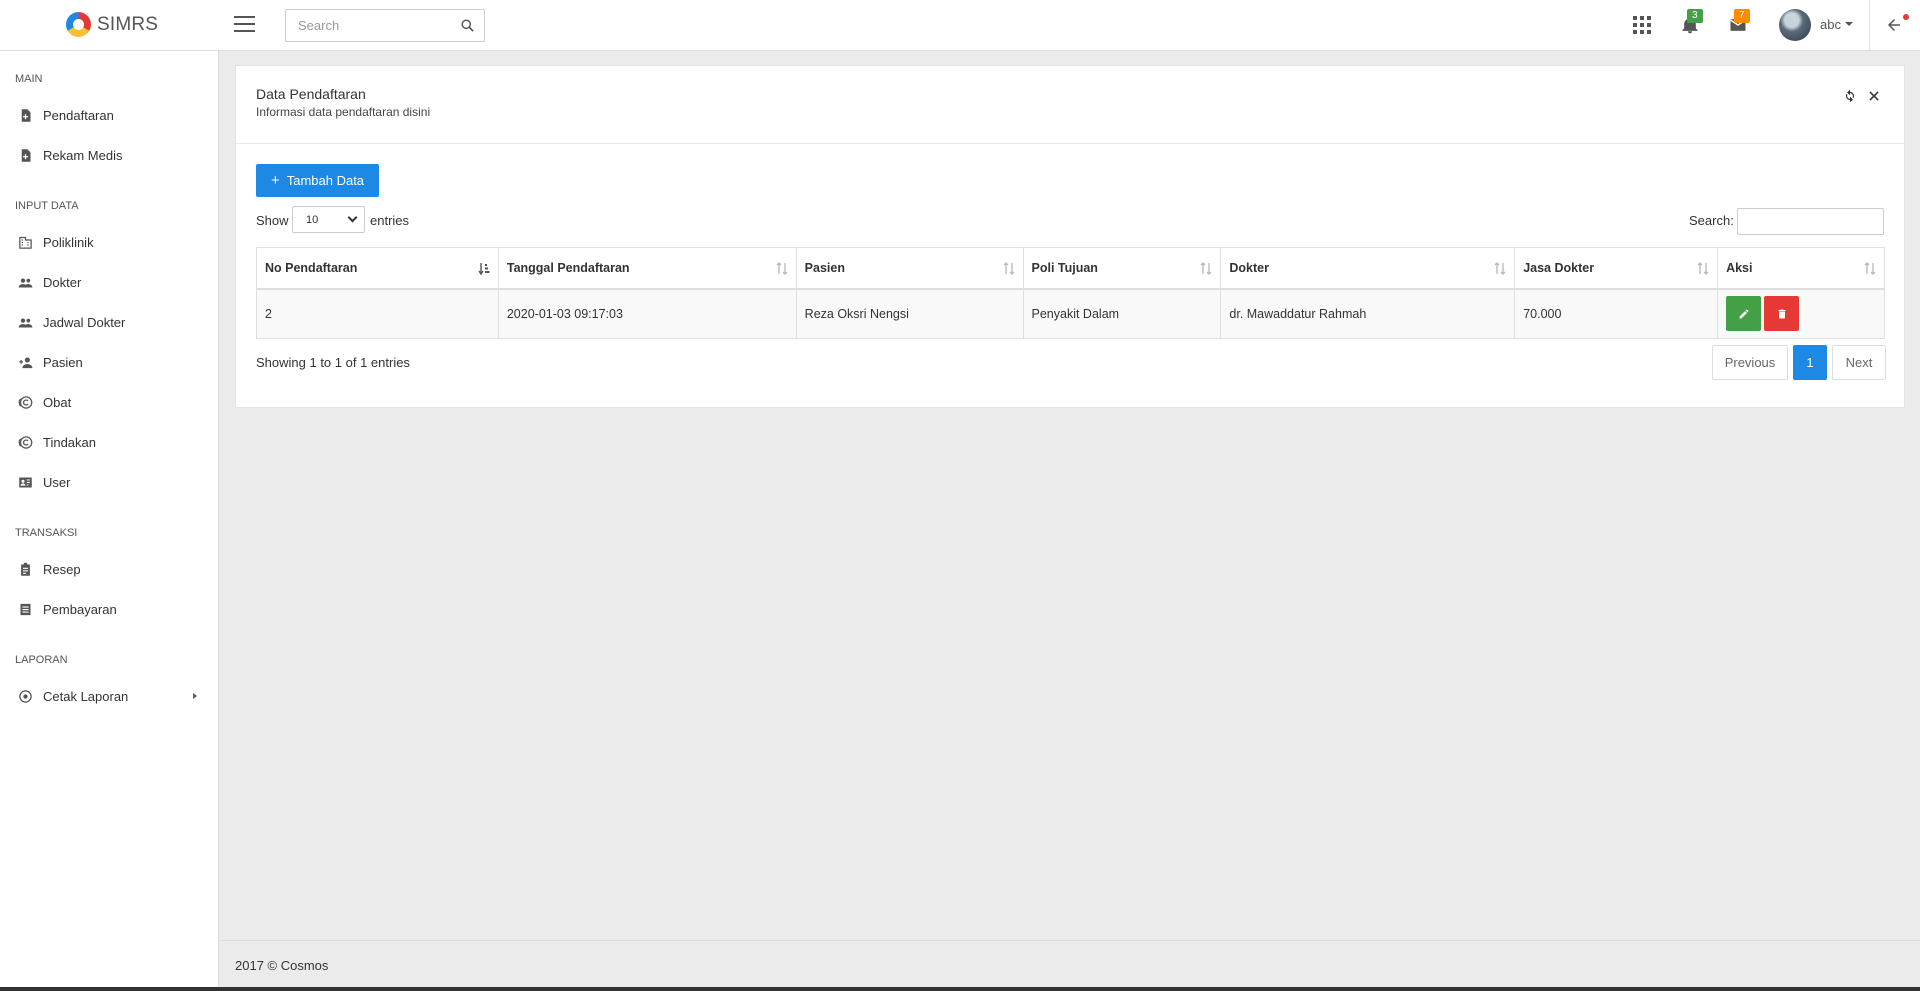  What do you see at coordinates (1368, 268) in the screenshot?
I see `column-header-dokter: Dokter` at bounding box center [1368, 268].